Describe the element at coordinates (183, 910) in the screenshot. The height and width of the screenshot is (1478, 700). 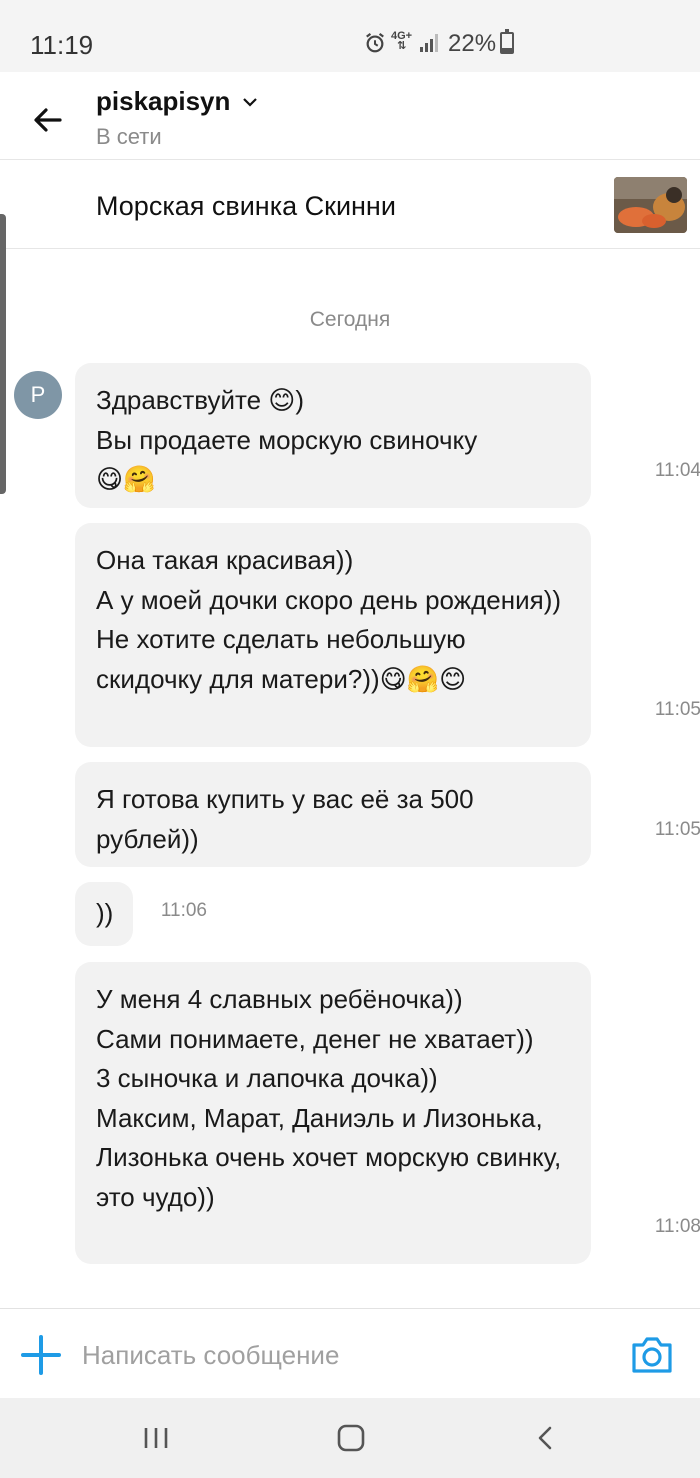
I see `message-time: 11:06` at that location.